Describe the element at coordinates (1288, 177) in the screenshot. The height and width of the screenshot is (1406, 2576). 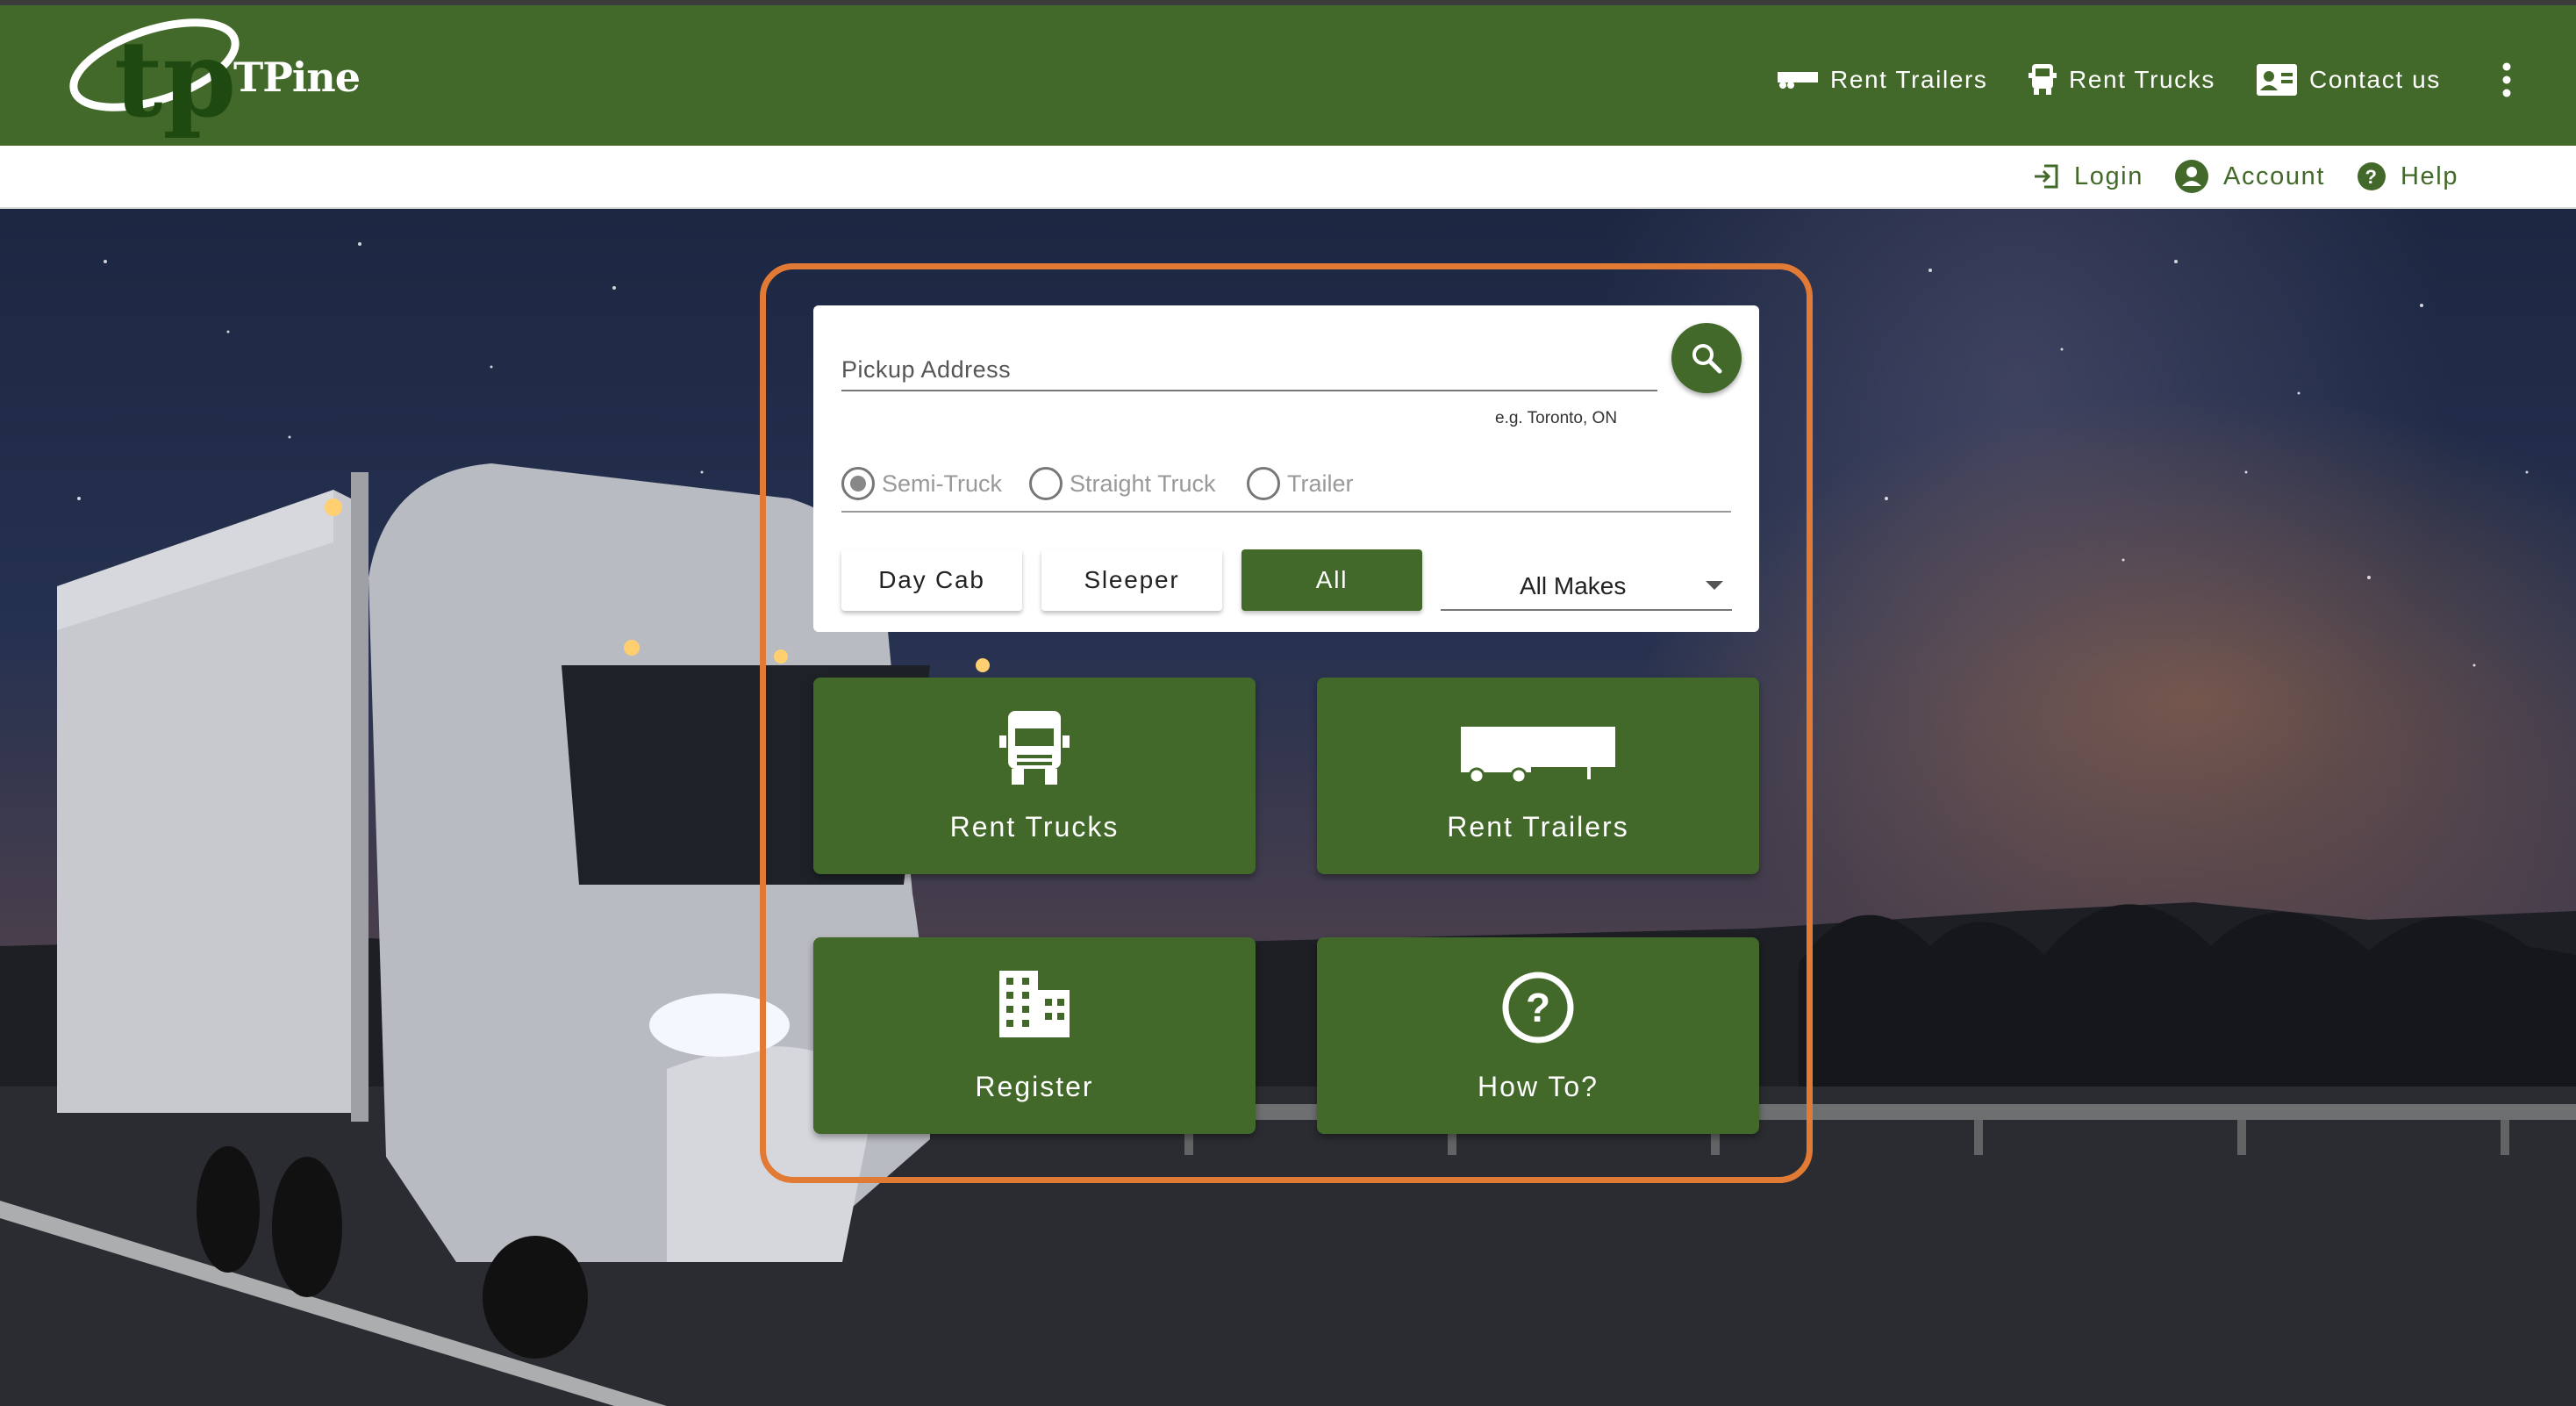
I see `account-bar: Login Account ? Help` at that location.